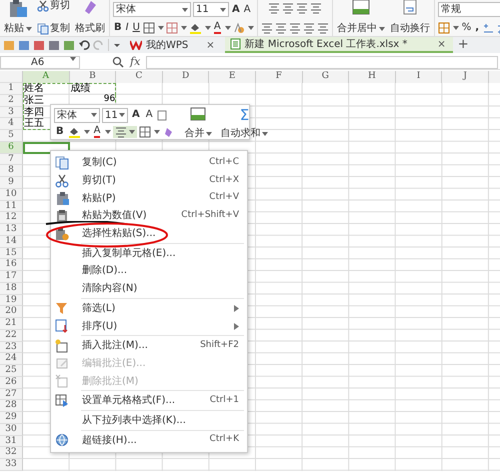  I want to click on edit-comment-icon, so click(62, 363).